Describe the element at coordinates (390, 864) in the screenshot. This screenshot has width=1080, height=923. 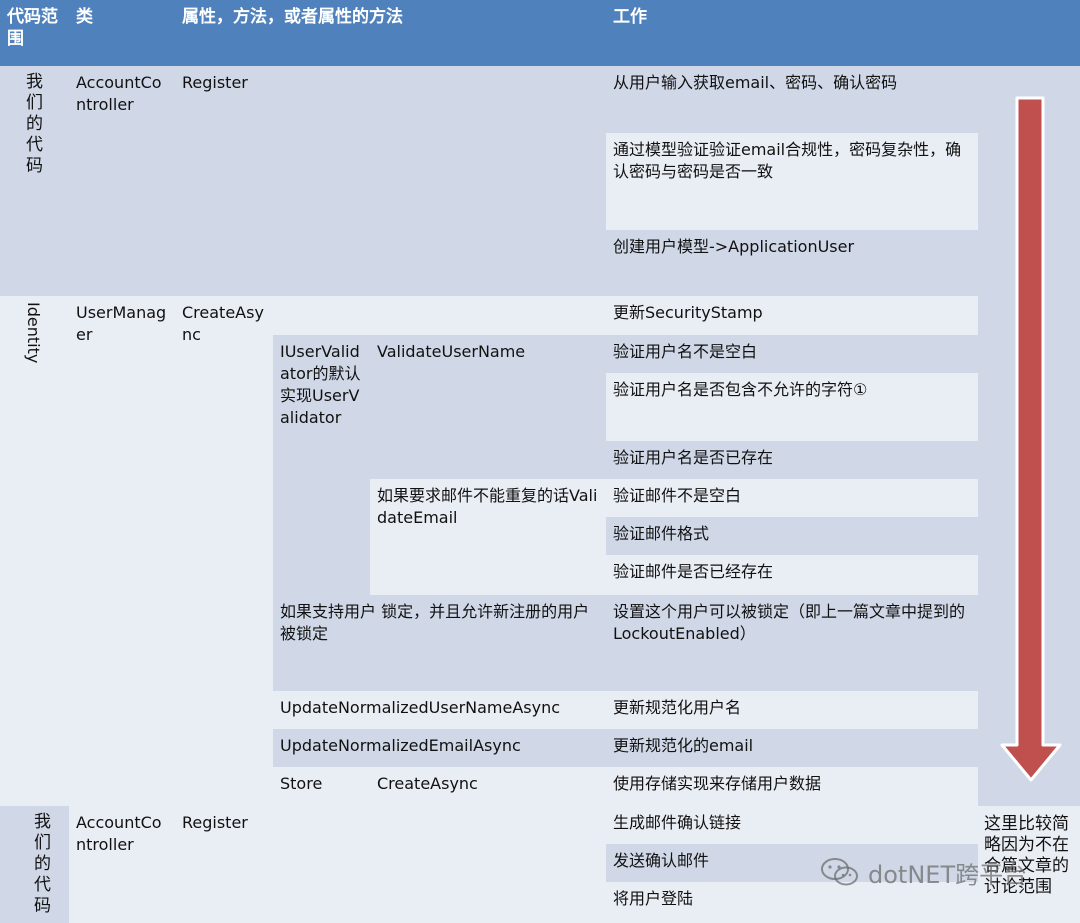
I see `member-register-bottom: Register` at that location.